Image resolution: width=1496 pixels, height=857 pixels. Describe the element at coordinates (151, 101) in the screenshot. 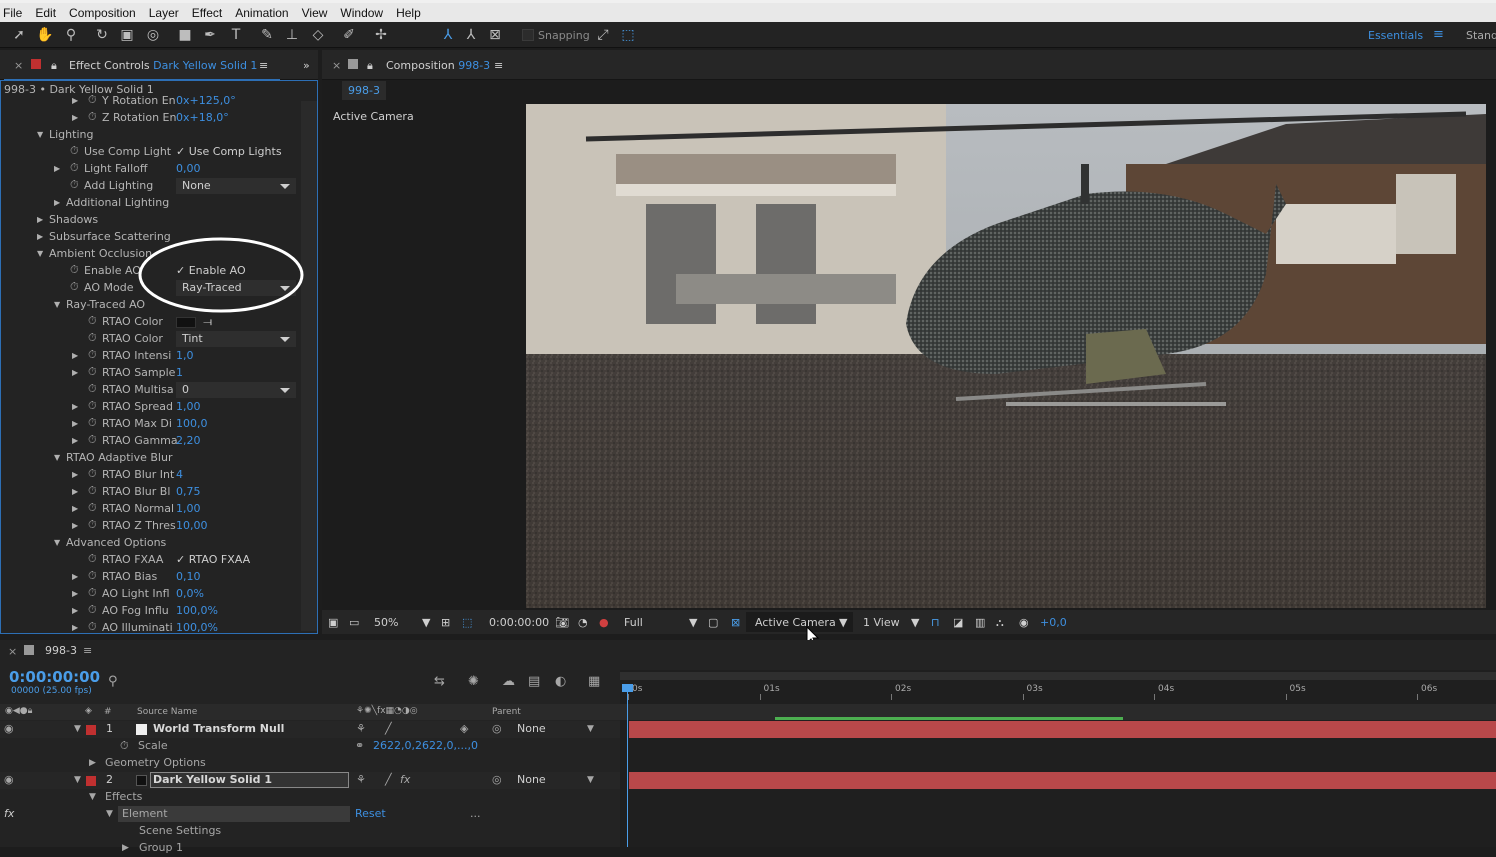

I see `effect-prop-row: ▶ ⏱︎ Y Rotation En 0x+125,0°` at that location.